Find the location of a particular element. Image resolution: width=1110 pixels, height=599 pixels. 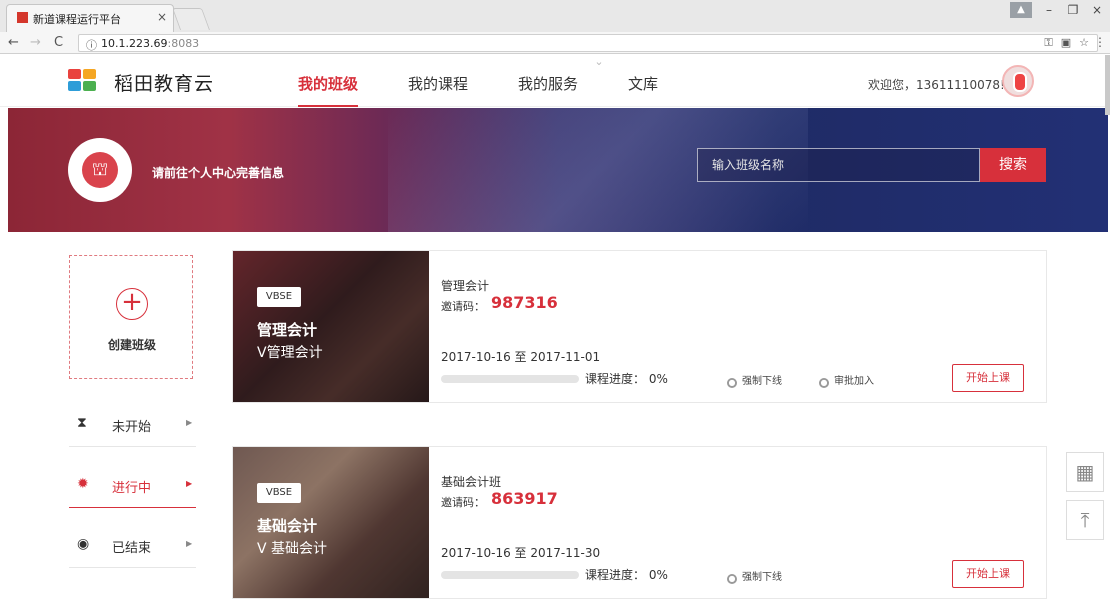

status-label: 进行中 is located at coordinates (132, 488).